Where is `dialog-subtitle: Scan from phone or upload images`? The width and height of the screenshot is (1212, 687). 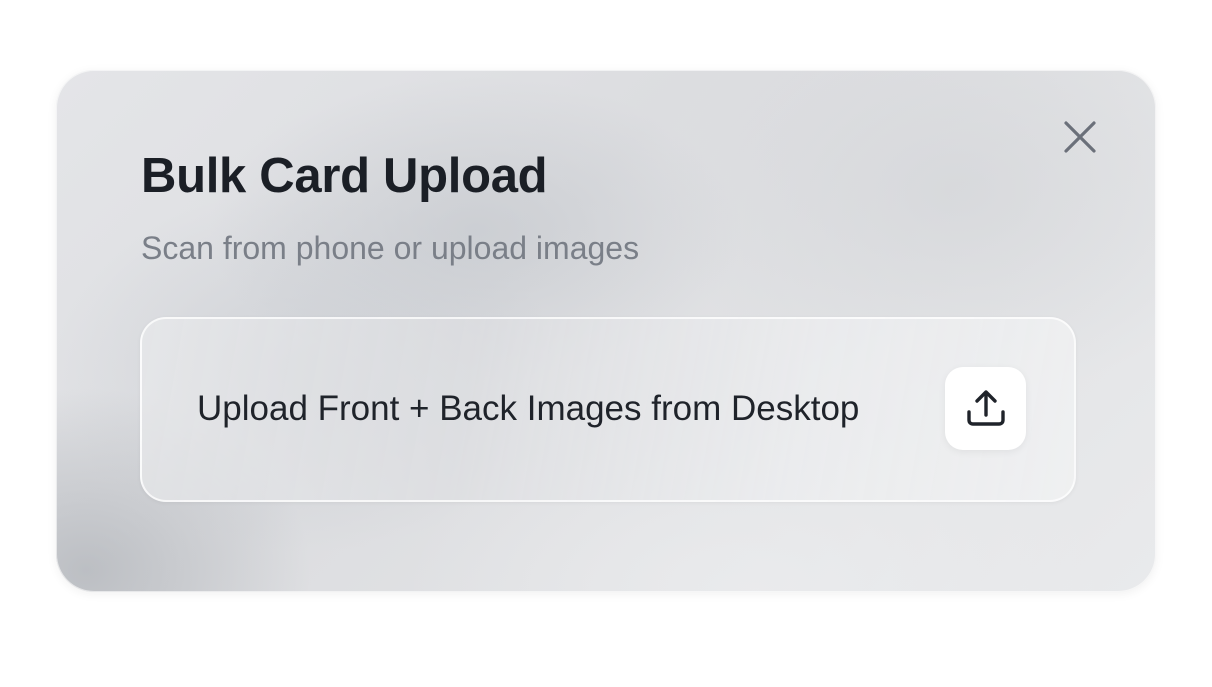
dialog-subtitle: Scan from phone or upload images is located at coordinates (390, 248).